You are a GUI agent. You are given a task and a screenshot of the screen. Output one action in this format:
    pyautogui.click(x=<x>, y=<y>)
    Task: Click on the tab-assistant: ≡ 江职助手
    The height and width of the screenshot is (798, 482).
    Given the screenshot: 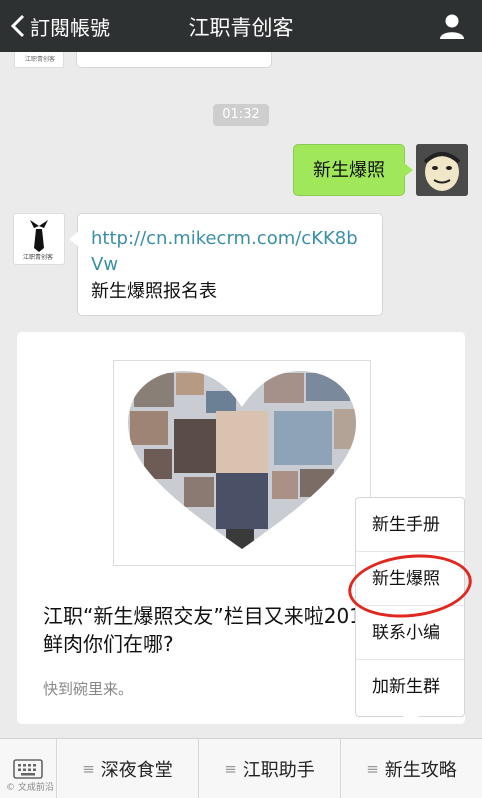 What is the action you would take?
    pyautogui.click(x=270, y=768)
    